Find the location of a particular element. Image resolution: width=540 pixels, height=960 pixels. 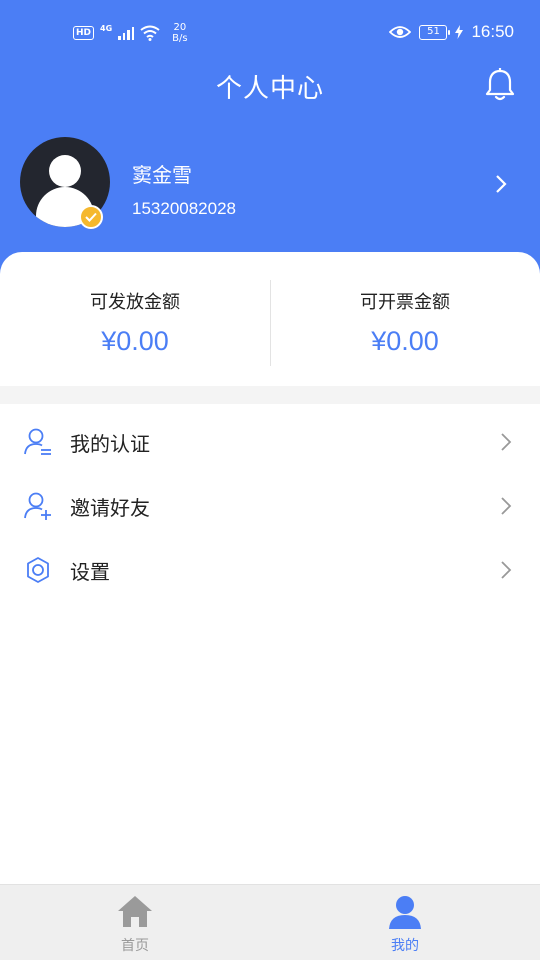

tab-home: 首页 is located at coordinates (135, 922).